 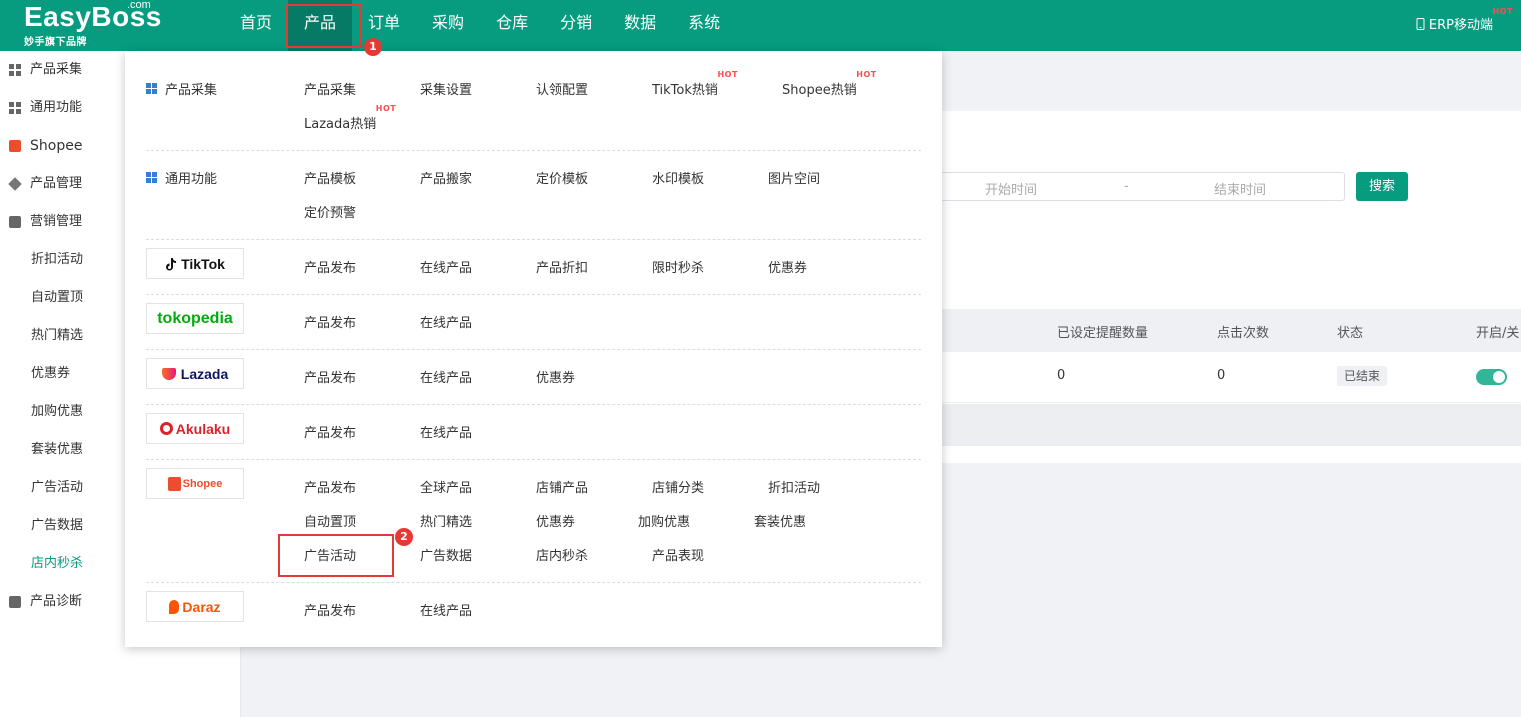 I want to click on menu-category-label: 产品采集, so click(x=191, y=90).